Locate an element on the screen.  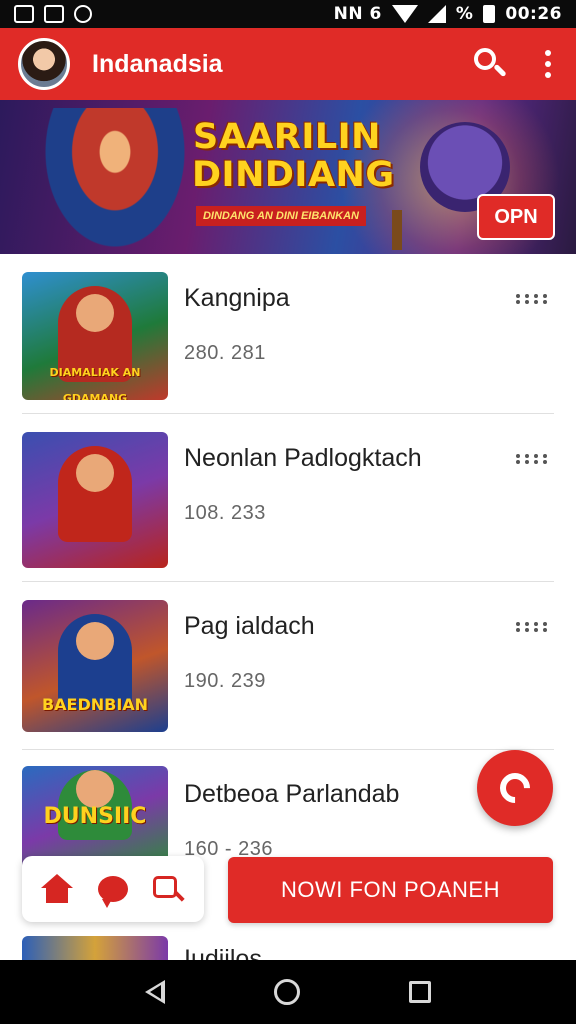
banner-tagline: DINDANG AN DINI EIBANKAN is located at coordinates (281, 216).